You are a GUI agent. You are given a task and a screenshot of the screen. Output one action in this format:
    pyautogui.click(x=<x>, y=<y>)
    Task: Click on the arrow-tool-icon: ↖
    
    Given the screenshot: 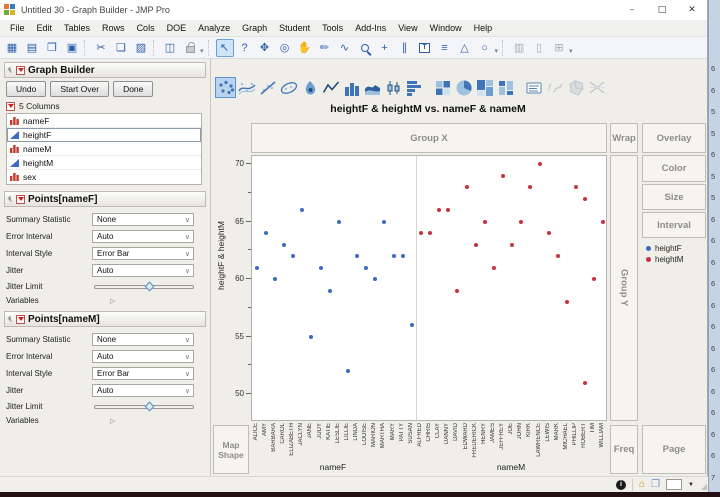 What is the action you would take?
    pyautogui.click(x=224, y=47)
    